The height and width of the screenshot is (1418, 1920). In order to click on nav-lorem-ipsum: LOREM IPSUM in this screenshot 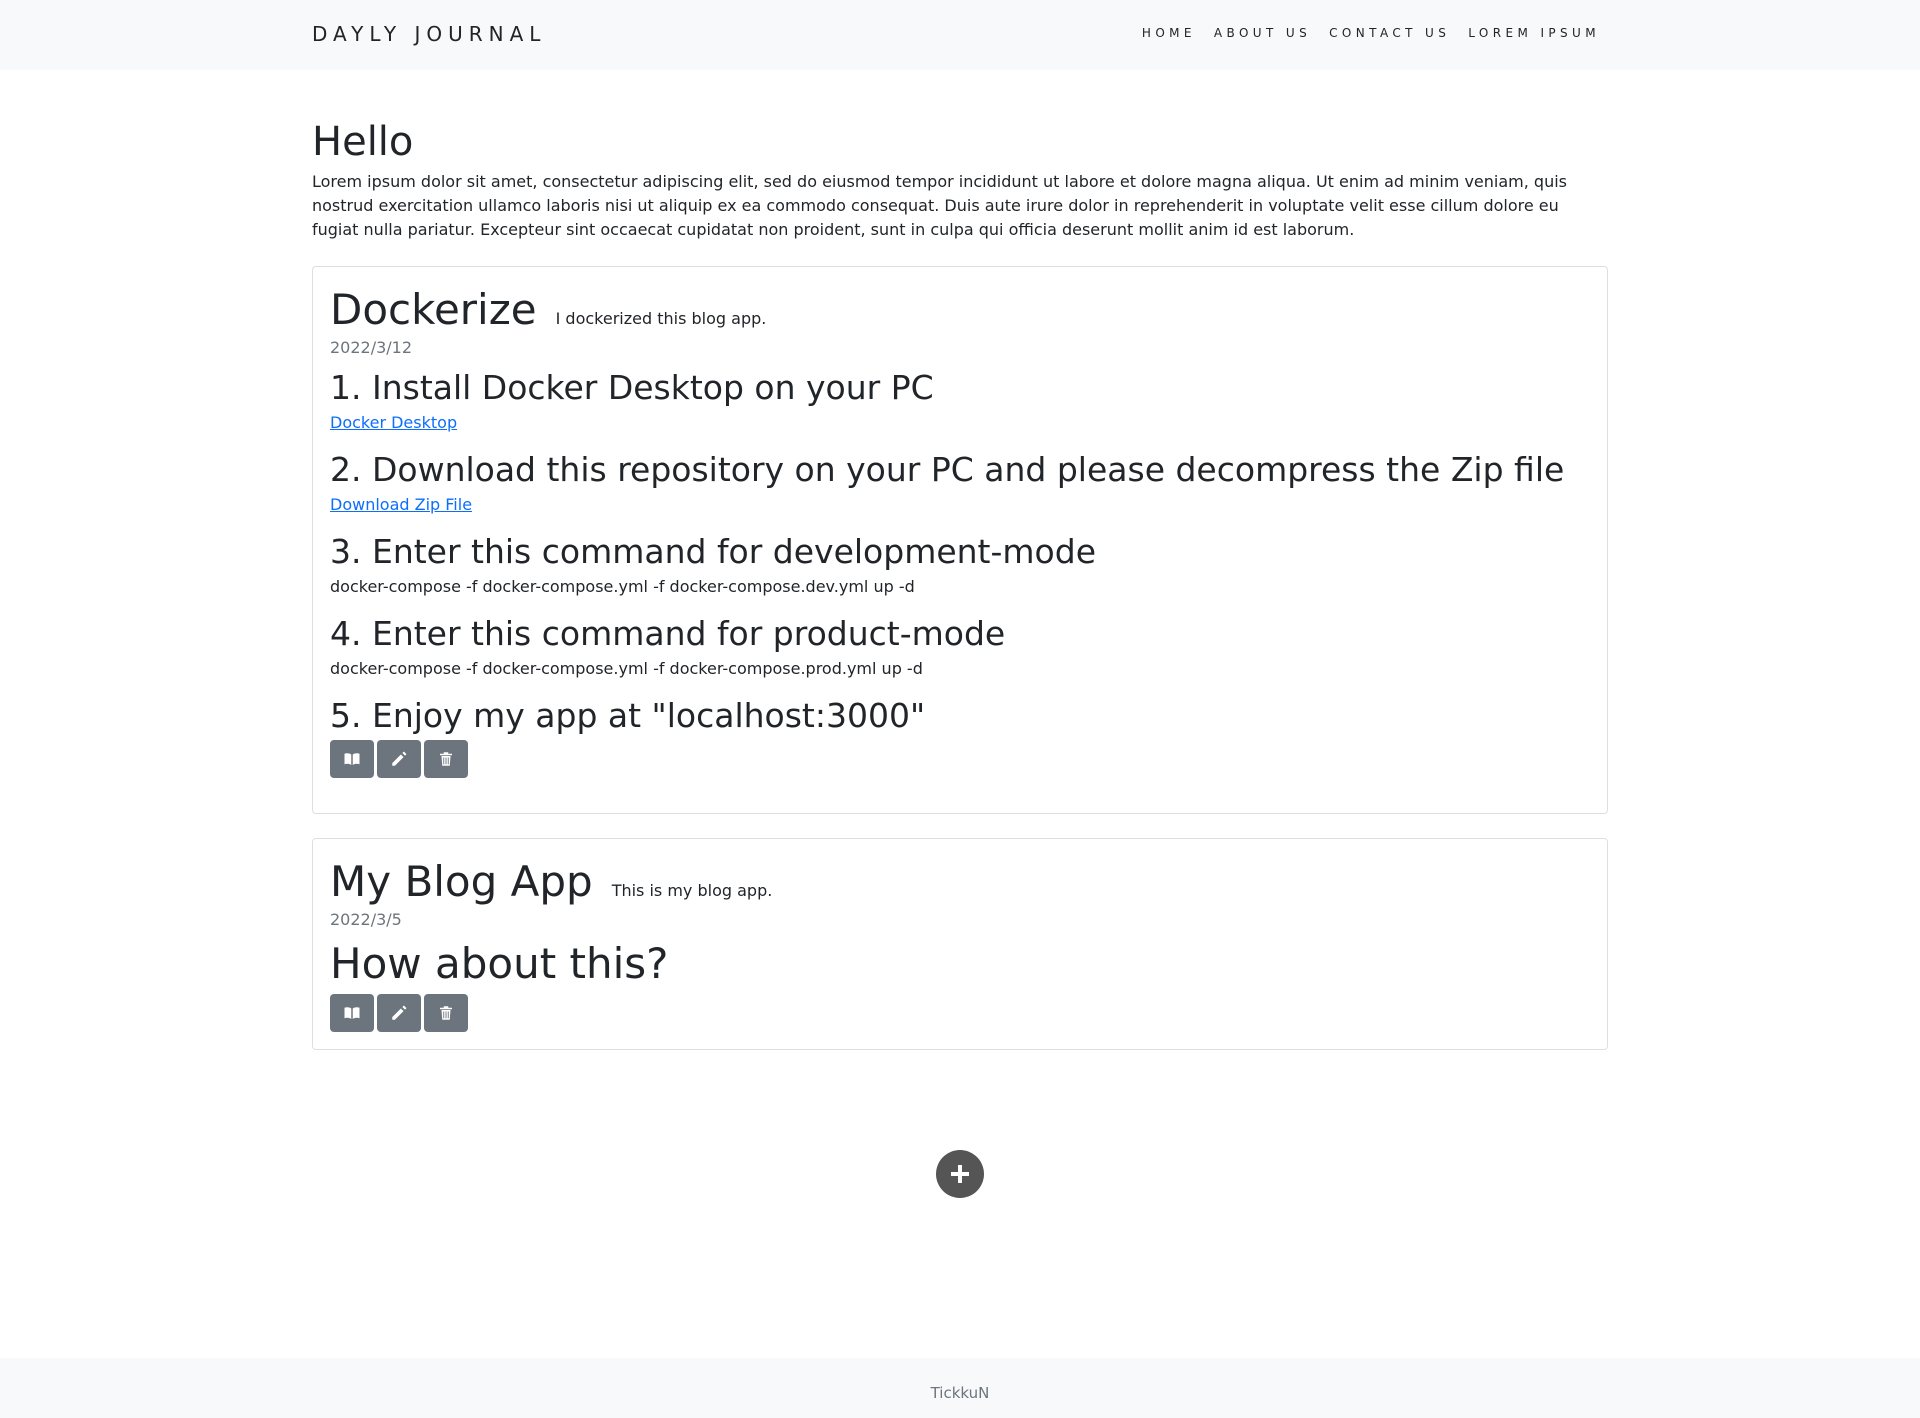, I will do `click(1534, 33)`.